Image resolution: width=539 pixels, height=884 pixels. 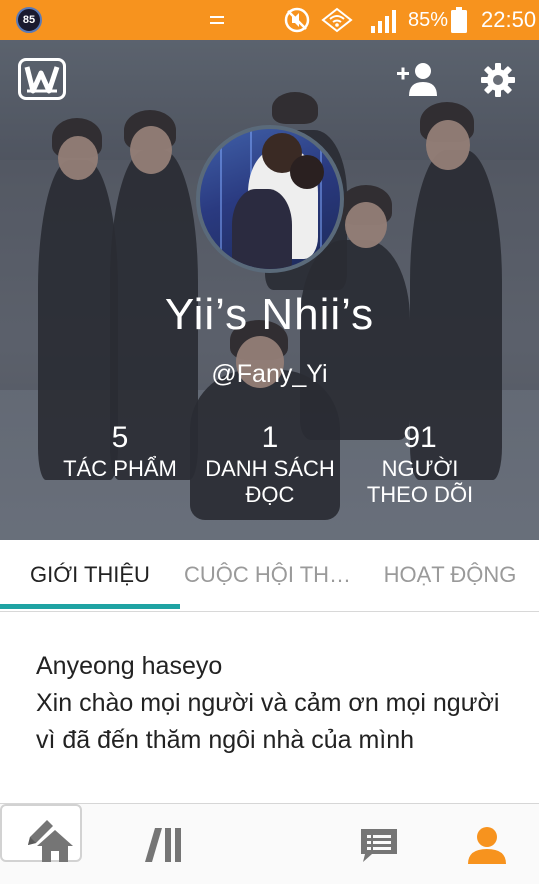 I want to click on avatar, so click(x=270, y=199).